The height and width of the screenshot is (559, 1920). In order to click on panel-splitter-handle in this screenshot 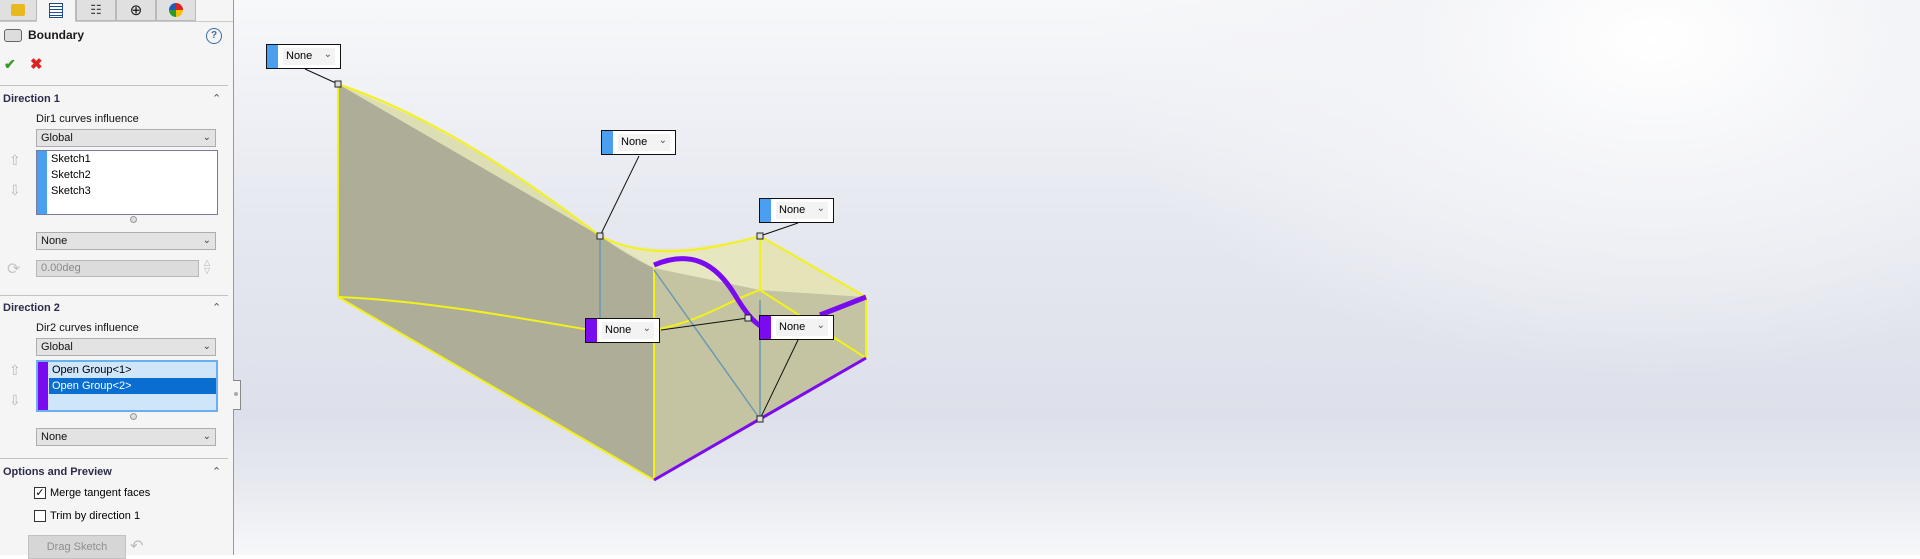, I will do `click(237, 395)`.